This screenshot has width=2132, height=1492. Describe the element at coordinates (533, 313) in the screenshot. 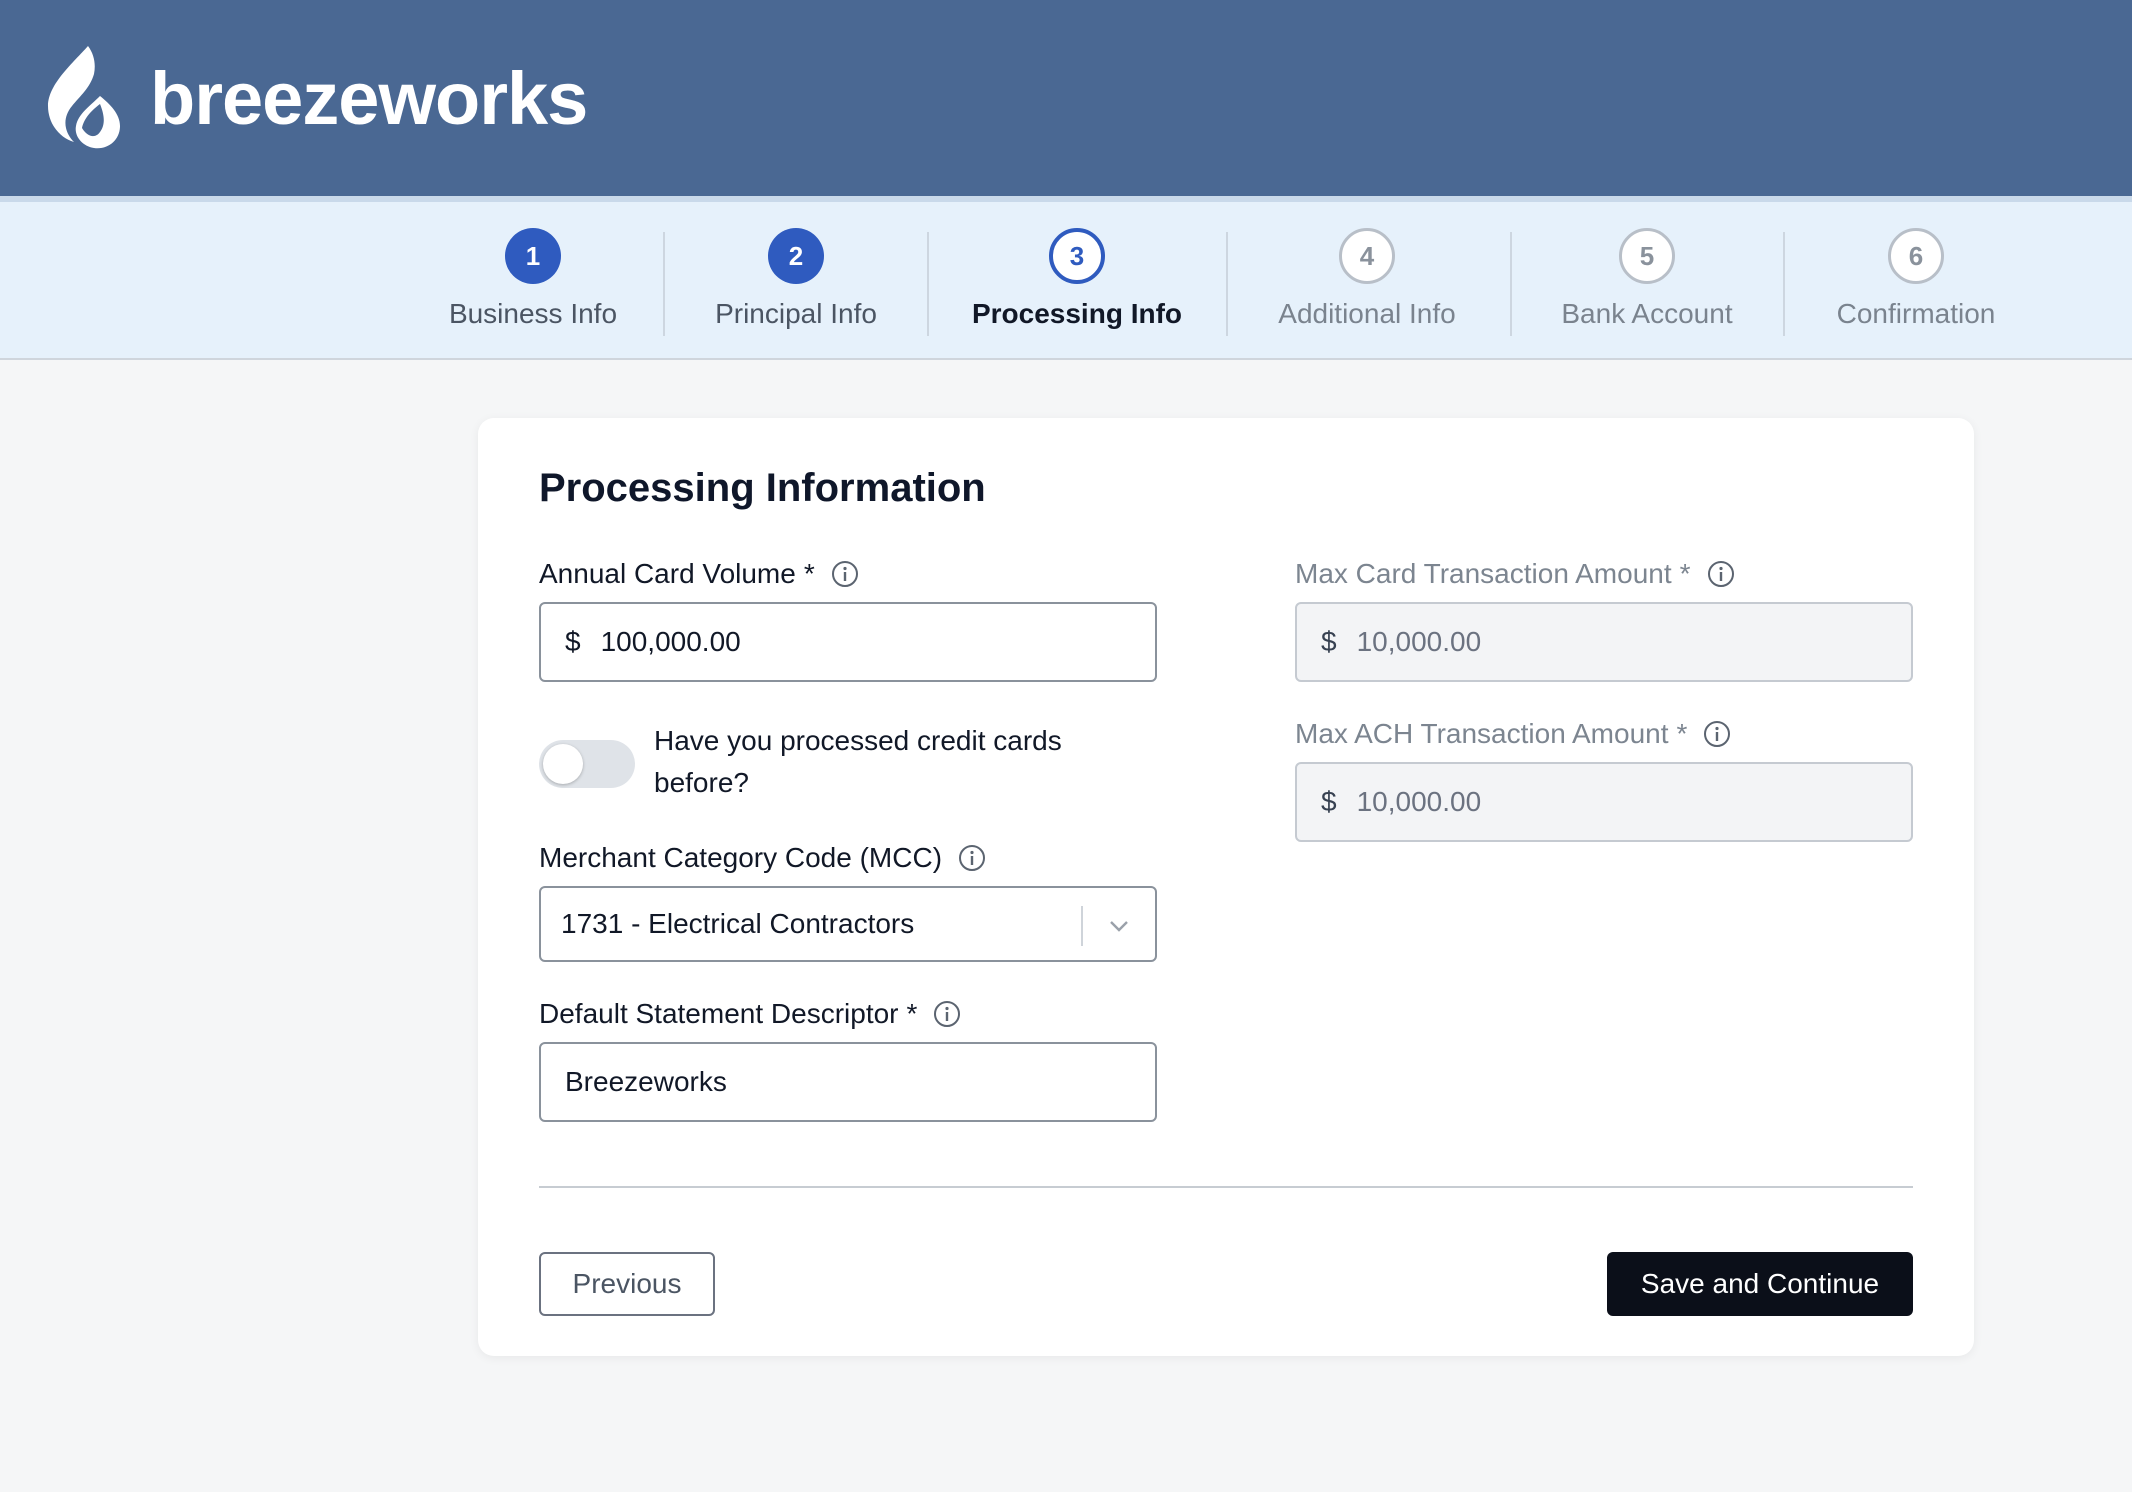

I see `step-label: Business Info` at that location.